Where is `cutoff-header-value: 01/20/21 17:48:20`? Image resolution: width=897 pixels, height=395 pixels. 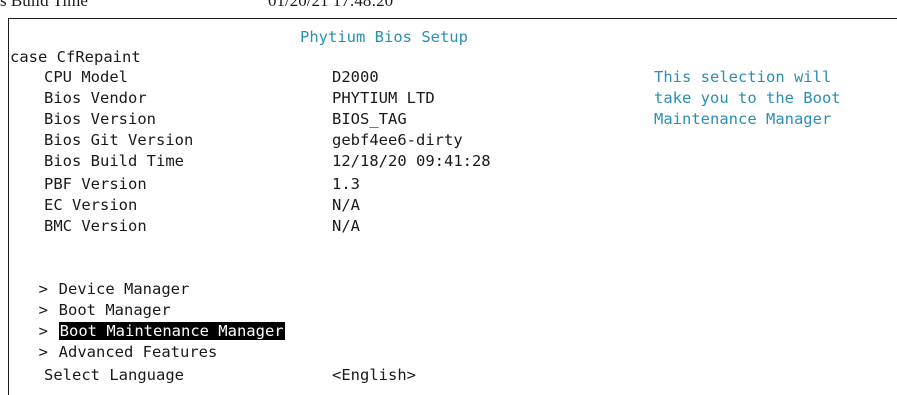
cutoff-header-value: 01/20/21 17:48:20 is located at coordinates (331, 5).